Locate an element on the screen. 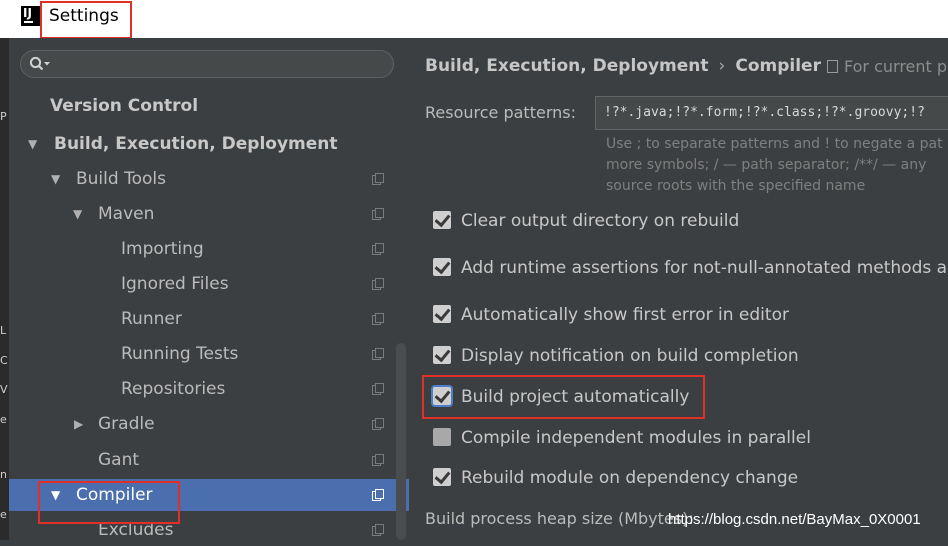 This screenshot has height=546, width=948. tree-item-build-execution-deployment: ▼ Build, Execution, Deployment is located at coordinates (209, 144).